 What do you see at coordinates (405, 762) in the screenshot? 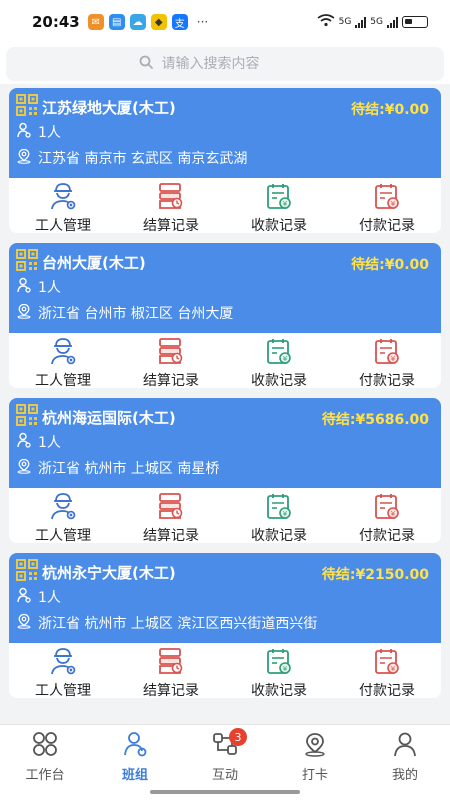
I see `tab-mine: 我的` at bounding box center [405, 762].